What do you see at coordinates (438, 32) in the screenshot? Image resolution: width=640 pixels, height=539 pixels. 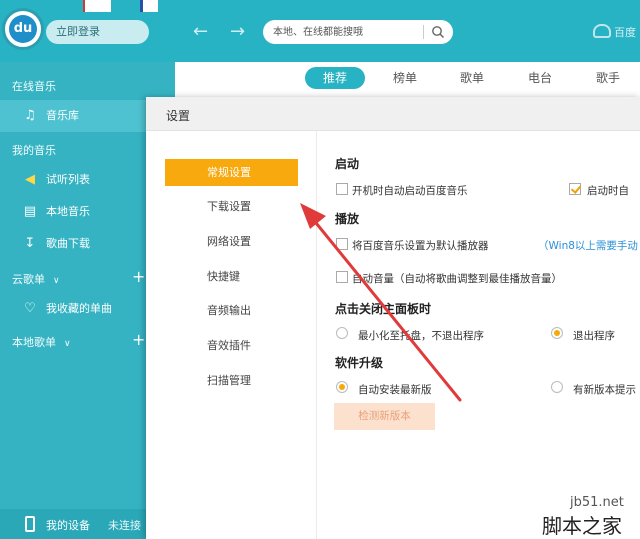 I see `search-icon` at bounding box center [438, 32].